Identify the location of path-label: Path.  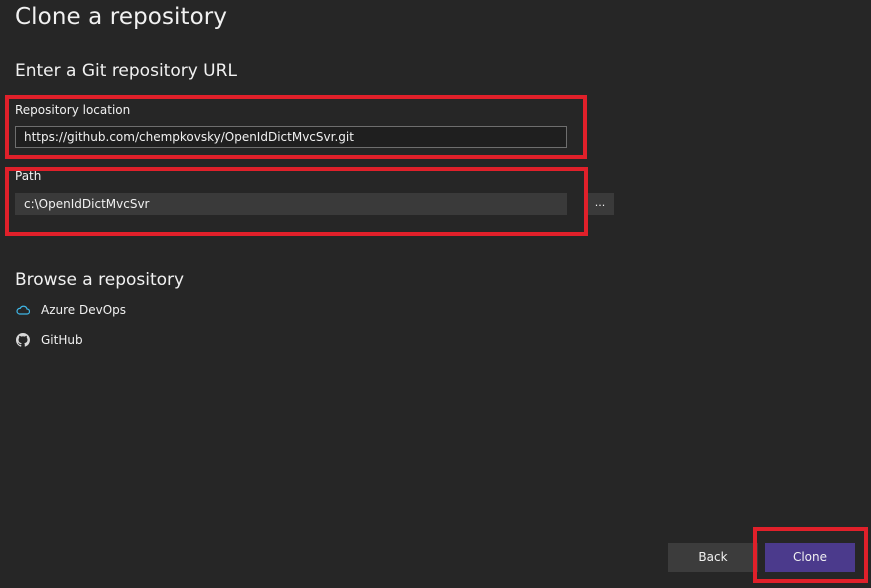
(28, 176).